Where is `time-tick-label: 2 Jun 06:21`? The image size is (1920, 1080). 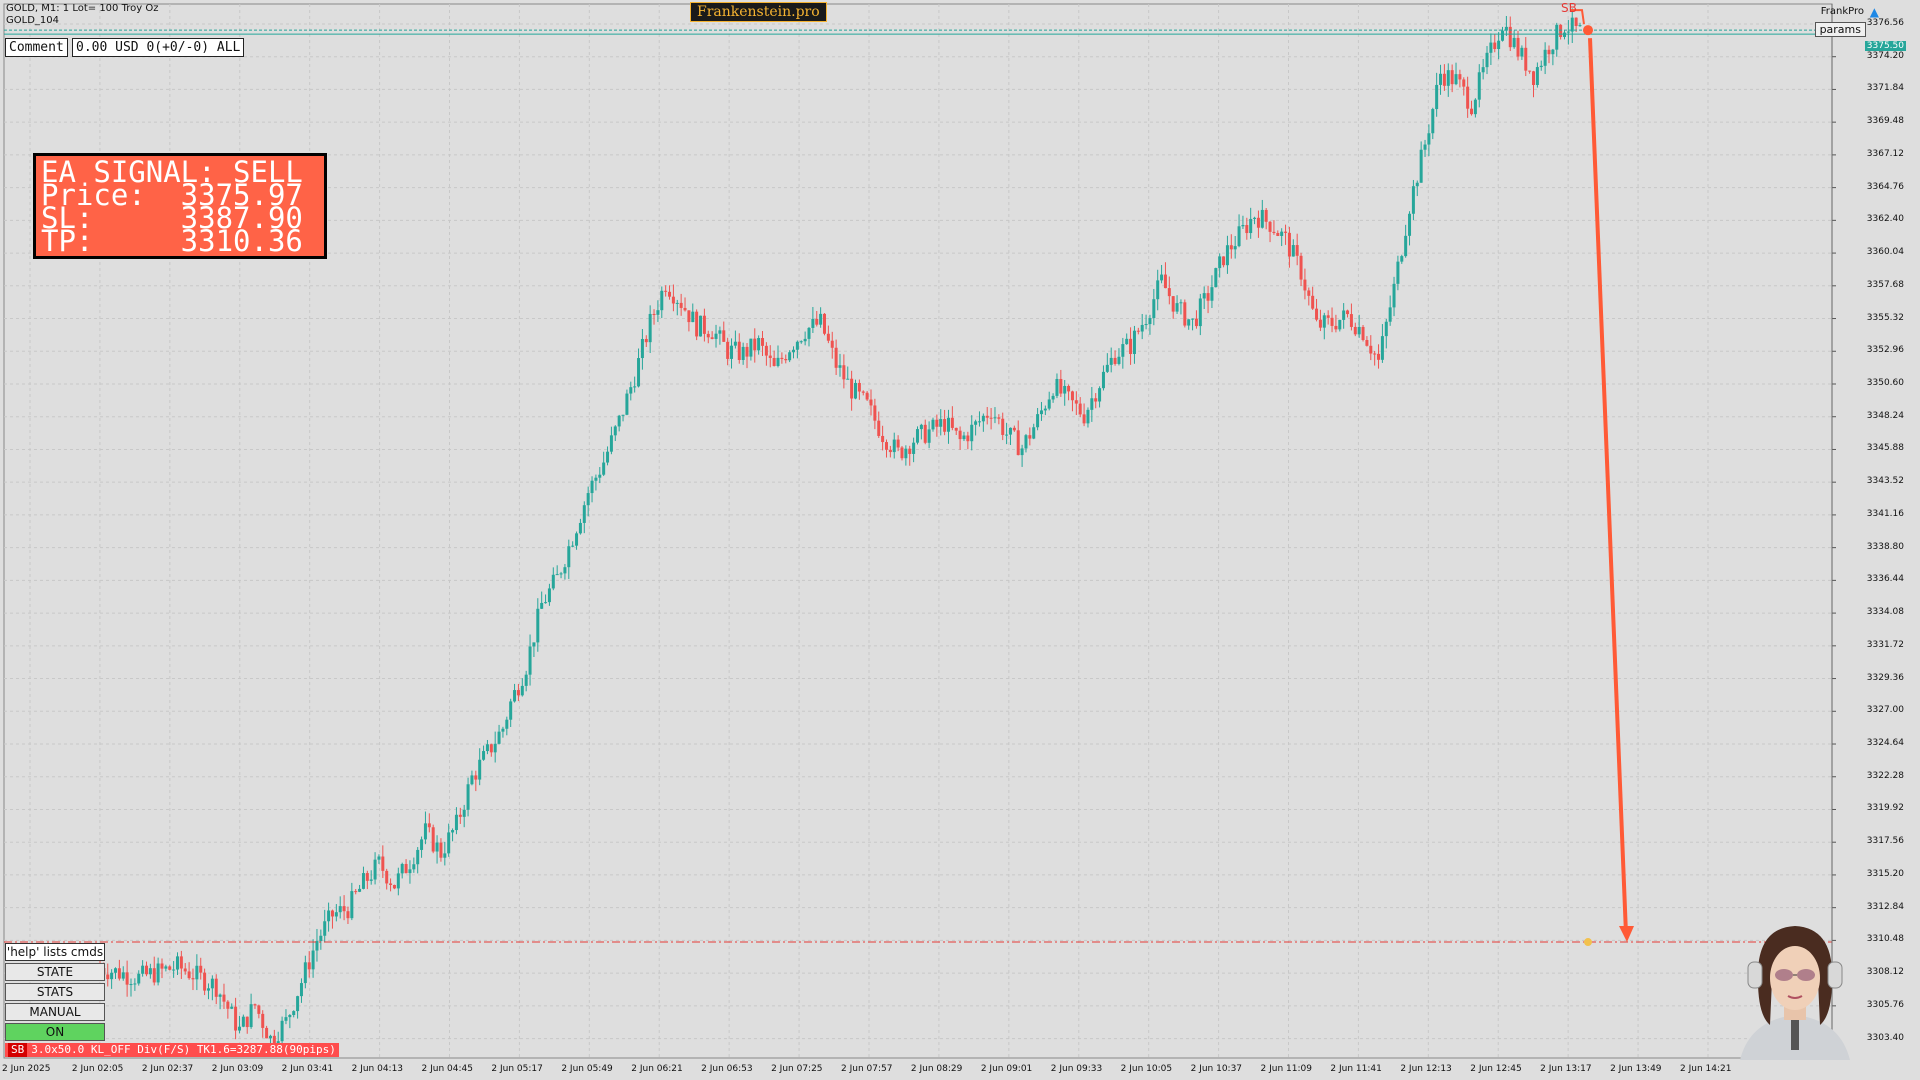 time-tick-label: 2 Jun 06:21 is located at coordinates (657, 1069).